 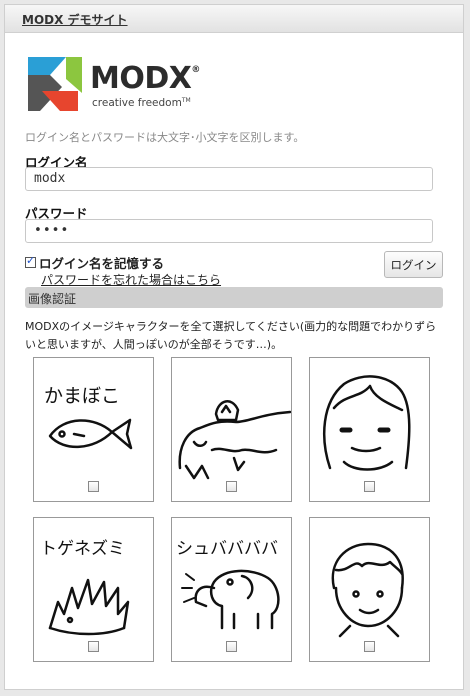 I want to click on fish-drawing: かまぼこ, so click(x=88, y=417).